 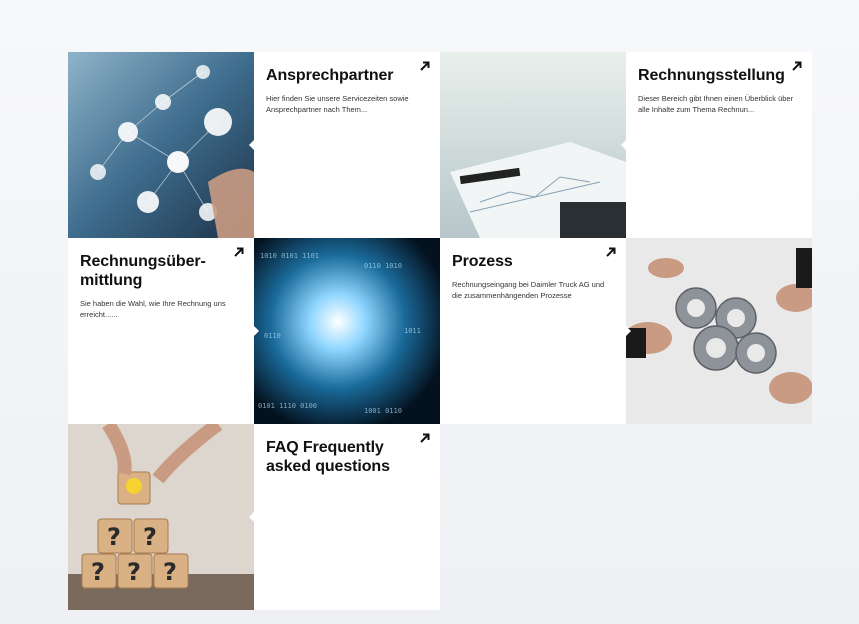 I want to click on tile-title: Rechnungsüber-mittlung, so click(x=143, y=271).